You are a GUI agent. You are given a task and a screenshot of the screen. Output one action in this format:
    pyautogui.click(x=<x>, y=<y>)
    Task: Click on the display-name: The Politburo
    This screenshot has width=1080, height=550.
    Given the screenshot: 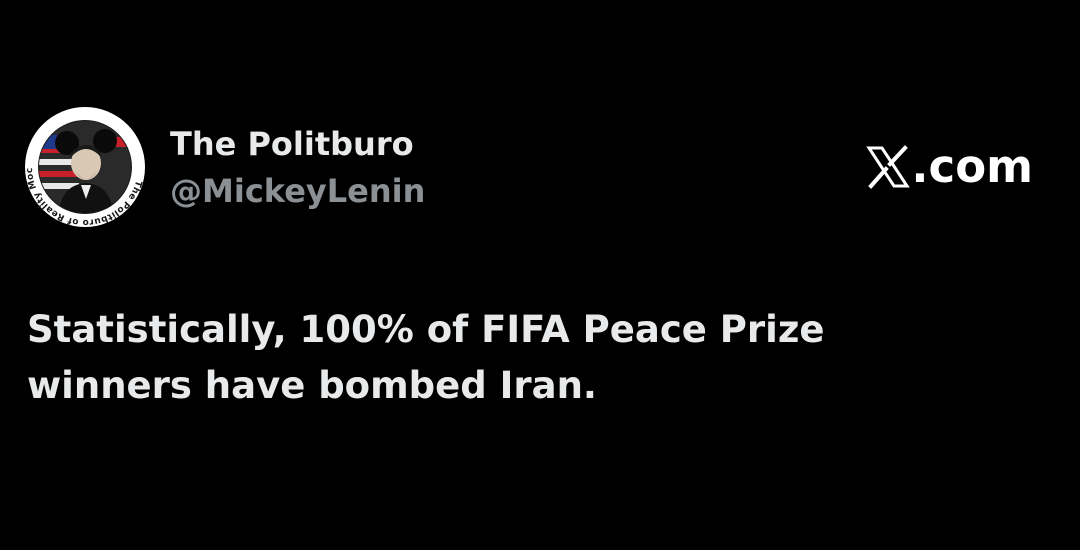 What is the action you would take?
    pyautogui.click(x=297, y=144)
    